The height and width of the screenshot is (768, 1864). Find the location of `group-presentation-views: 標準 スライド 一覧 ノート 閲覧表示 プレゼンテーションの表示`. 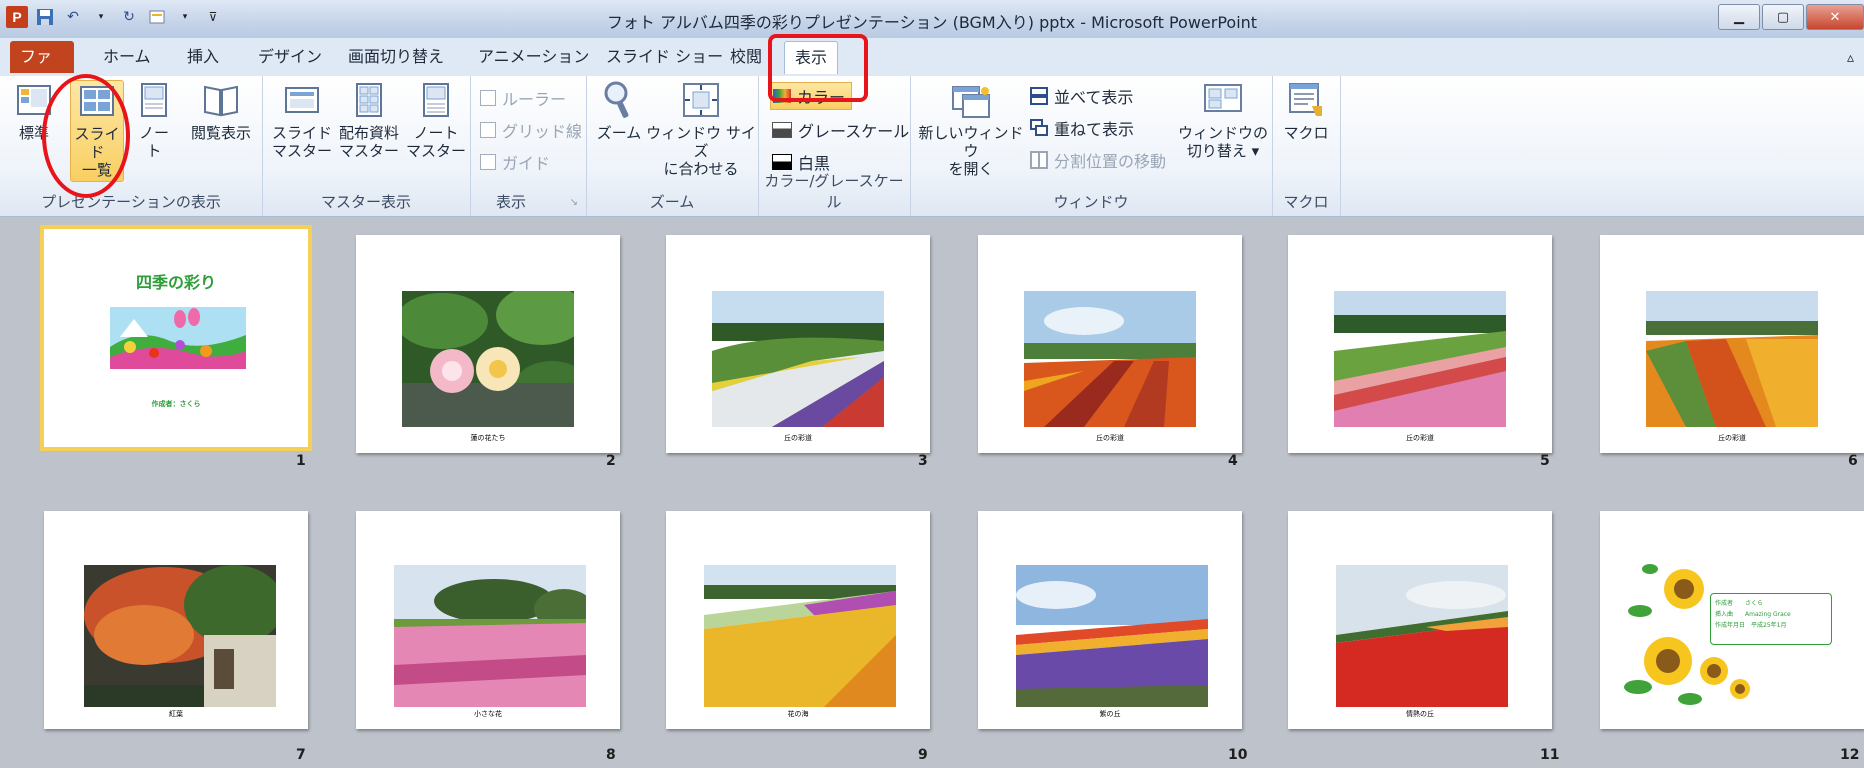

group-presentation-views: 標準 スライド 一覧 ノート 閲覧表示 プレゼンテーションの表示 is located at coordinates (131, 146).